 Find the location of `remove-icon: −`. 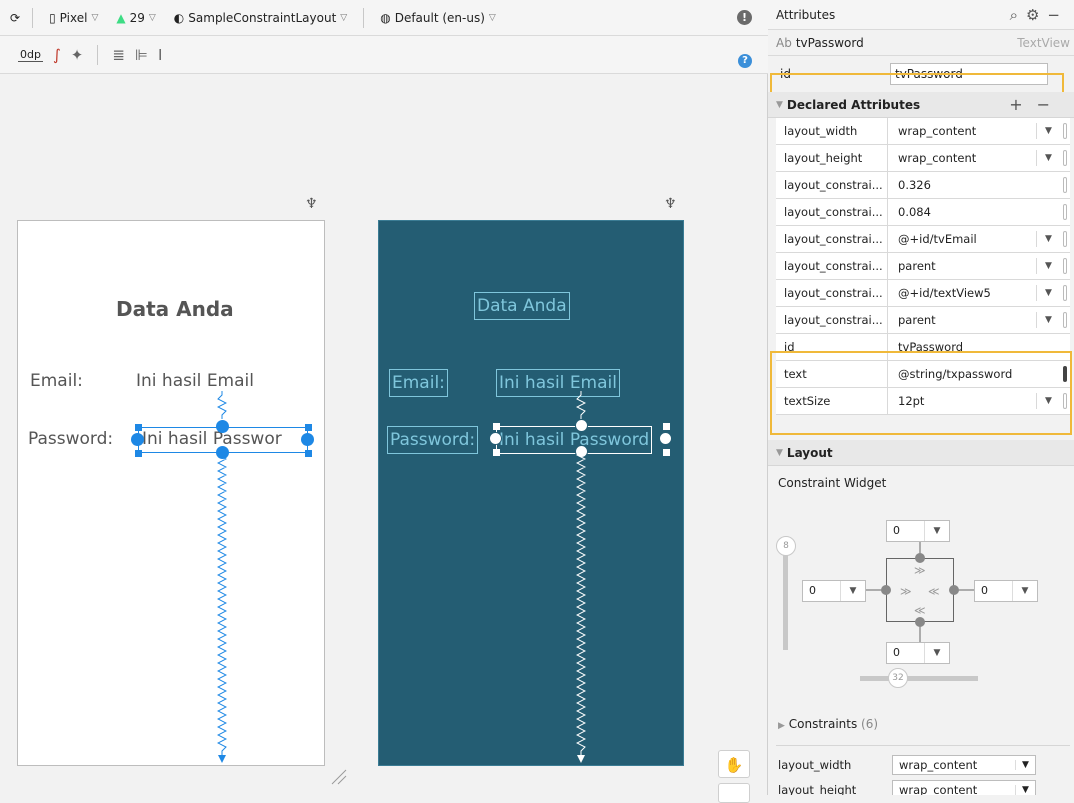

remove-icon: − is located at coordinates (1050, 104).